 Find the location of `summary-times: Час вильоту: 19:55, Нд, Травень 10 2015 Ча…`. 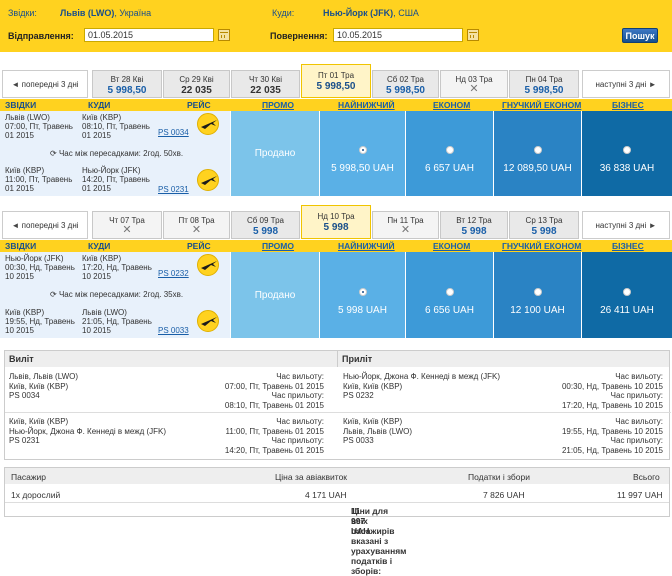

summary-times: Час вильоту: 19:55, Нд, Травень 10 2015 Ча… is located at coordinates (612, 436).